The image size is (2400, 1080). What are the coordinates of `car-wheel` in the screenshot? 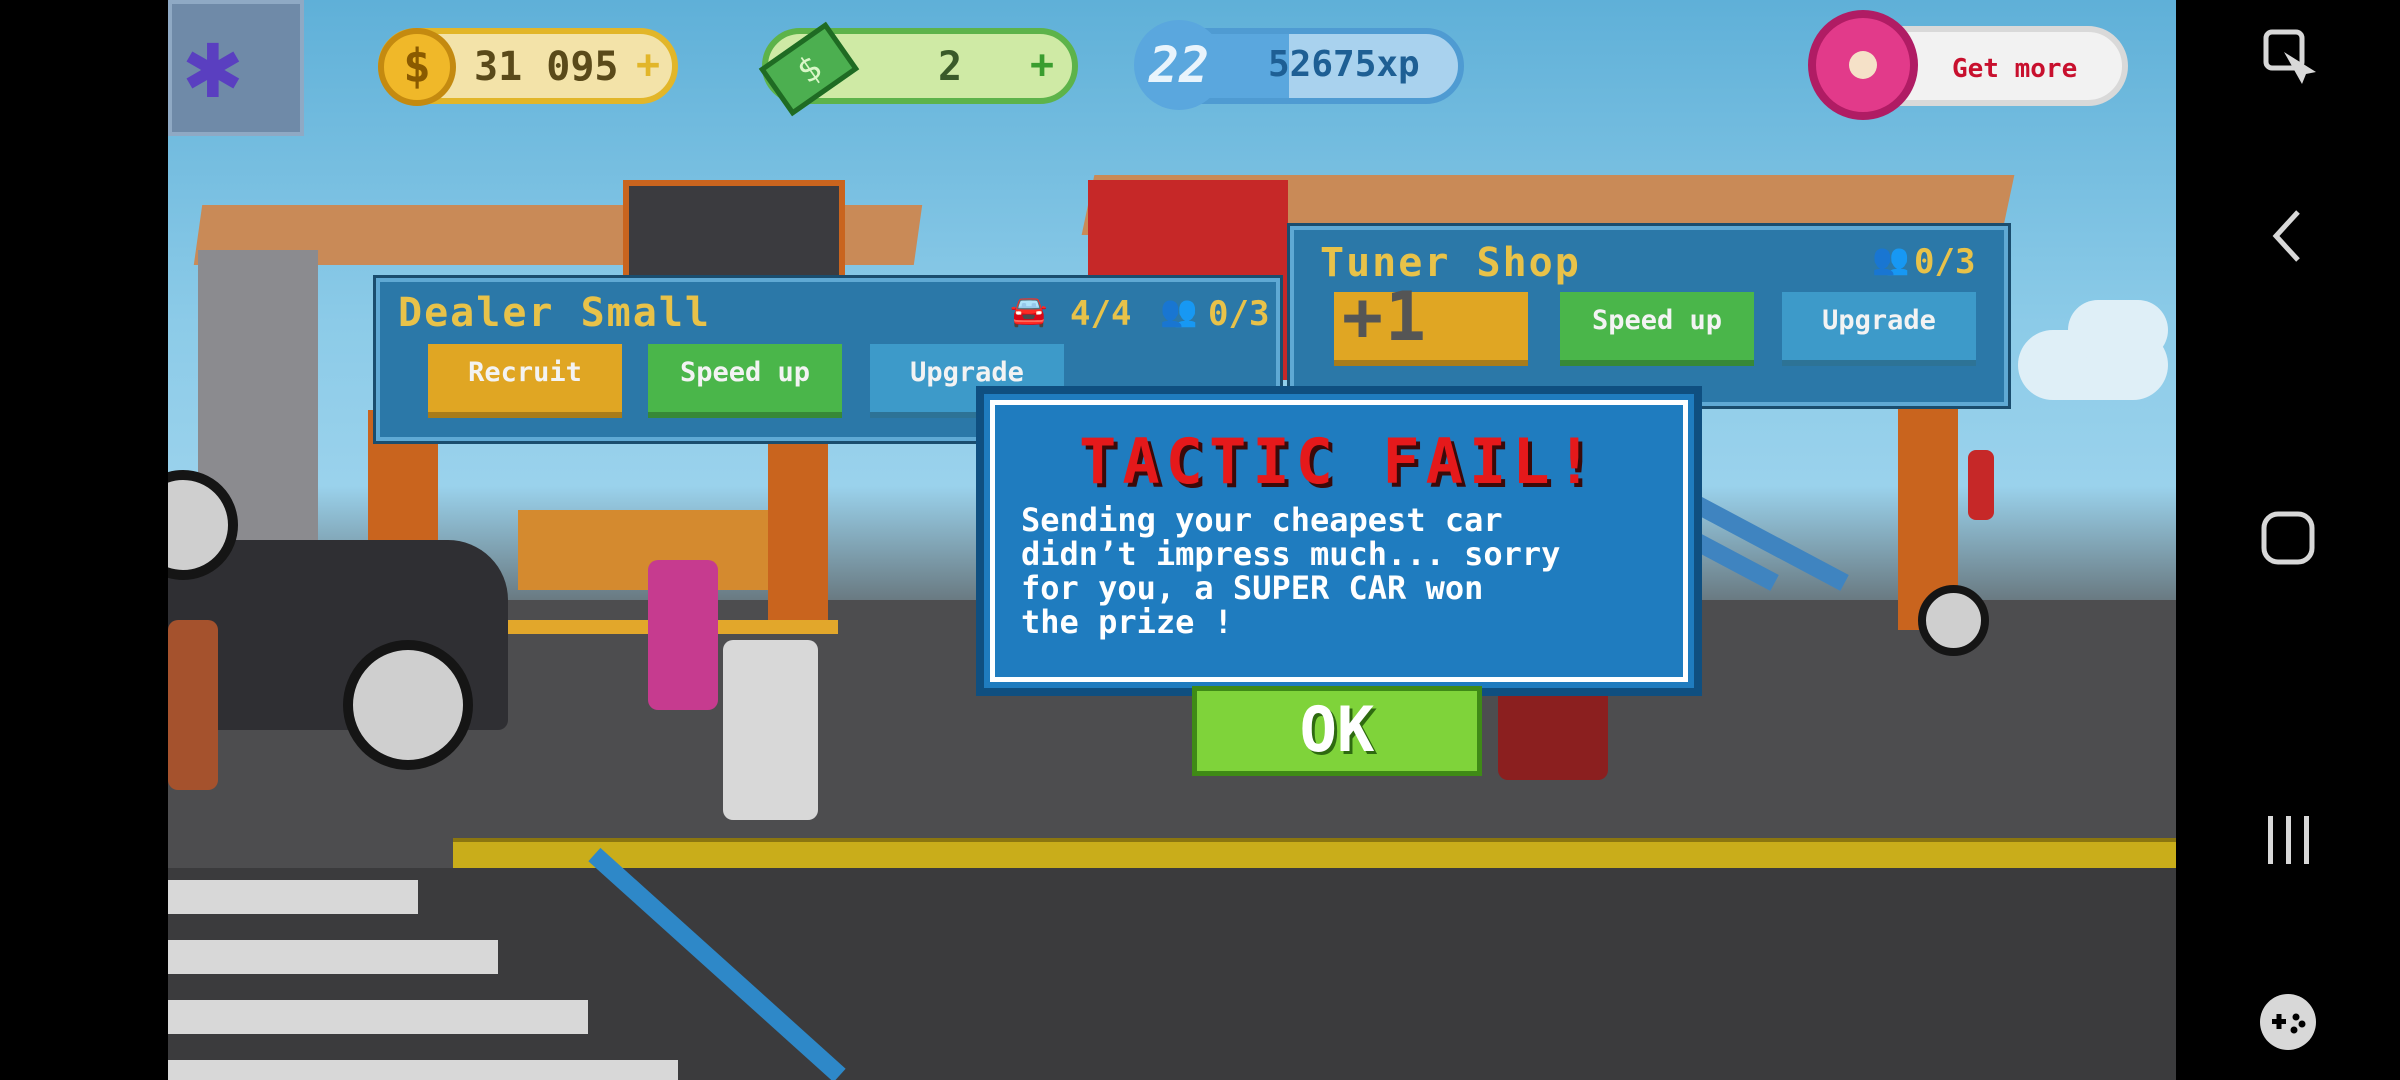 It's located at (408, 705).